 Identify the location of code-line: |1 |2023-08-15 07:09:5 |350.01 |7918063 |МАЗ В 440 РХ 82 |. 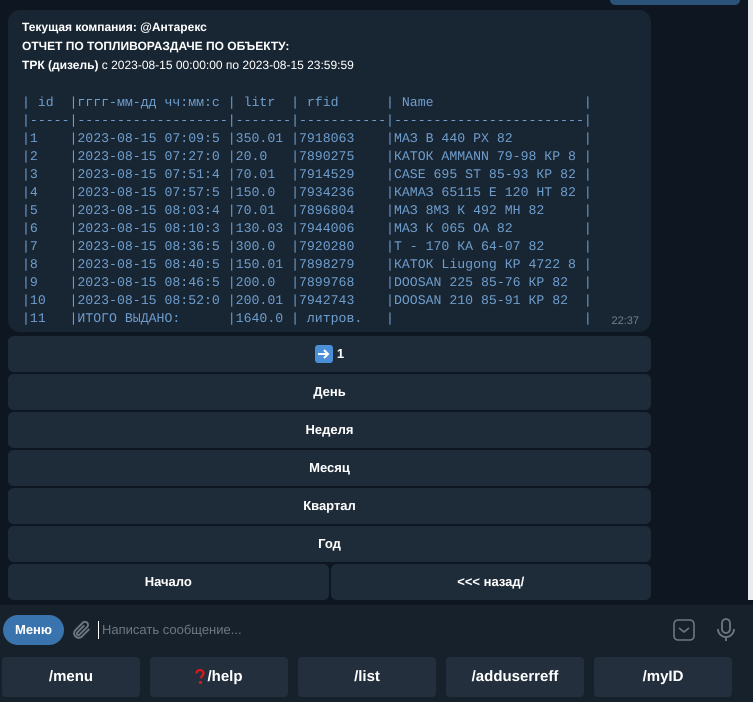
(307, 139).